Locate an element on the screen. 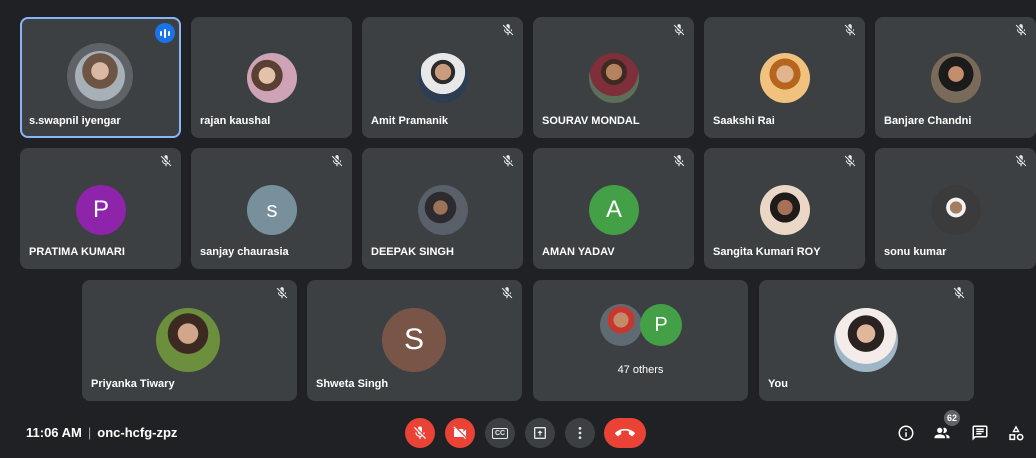 The height and width of the screenshot is (458, 1036). more-vert-icon is located at coordinates (580, 433).